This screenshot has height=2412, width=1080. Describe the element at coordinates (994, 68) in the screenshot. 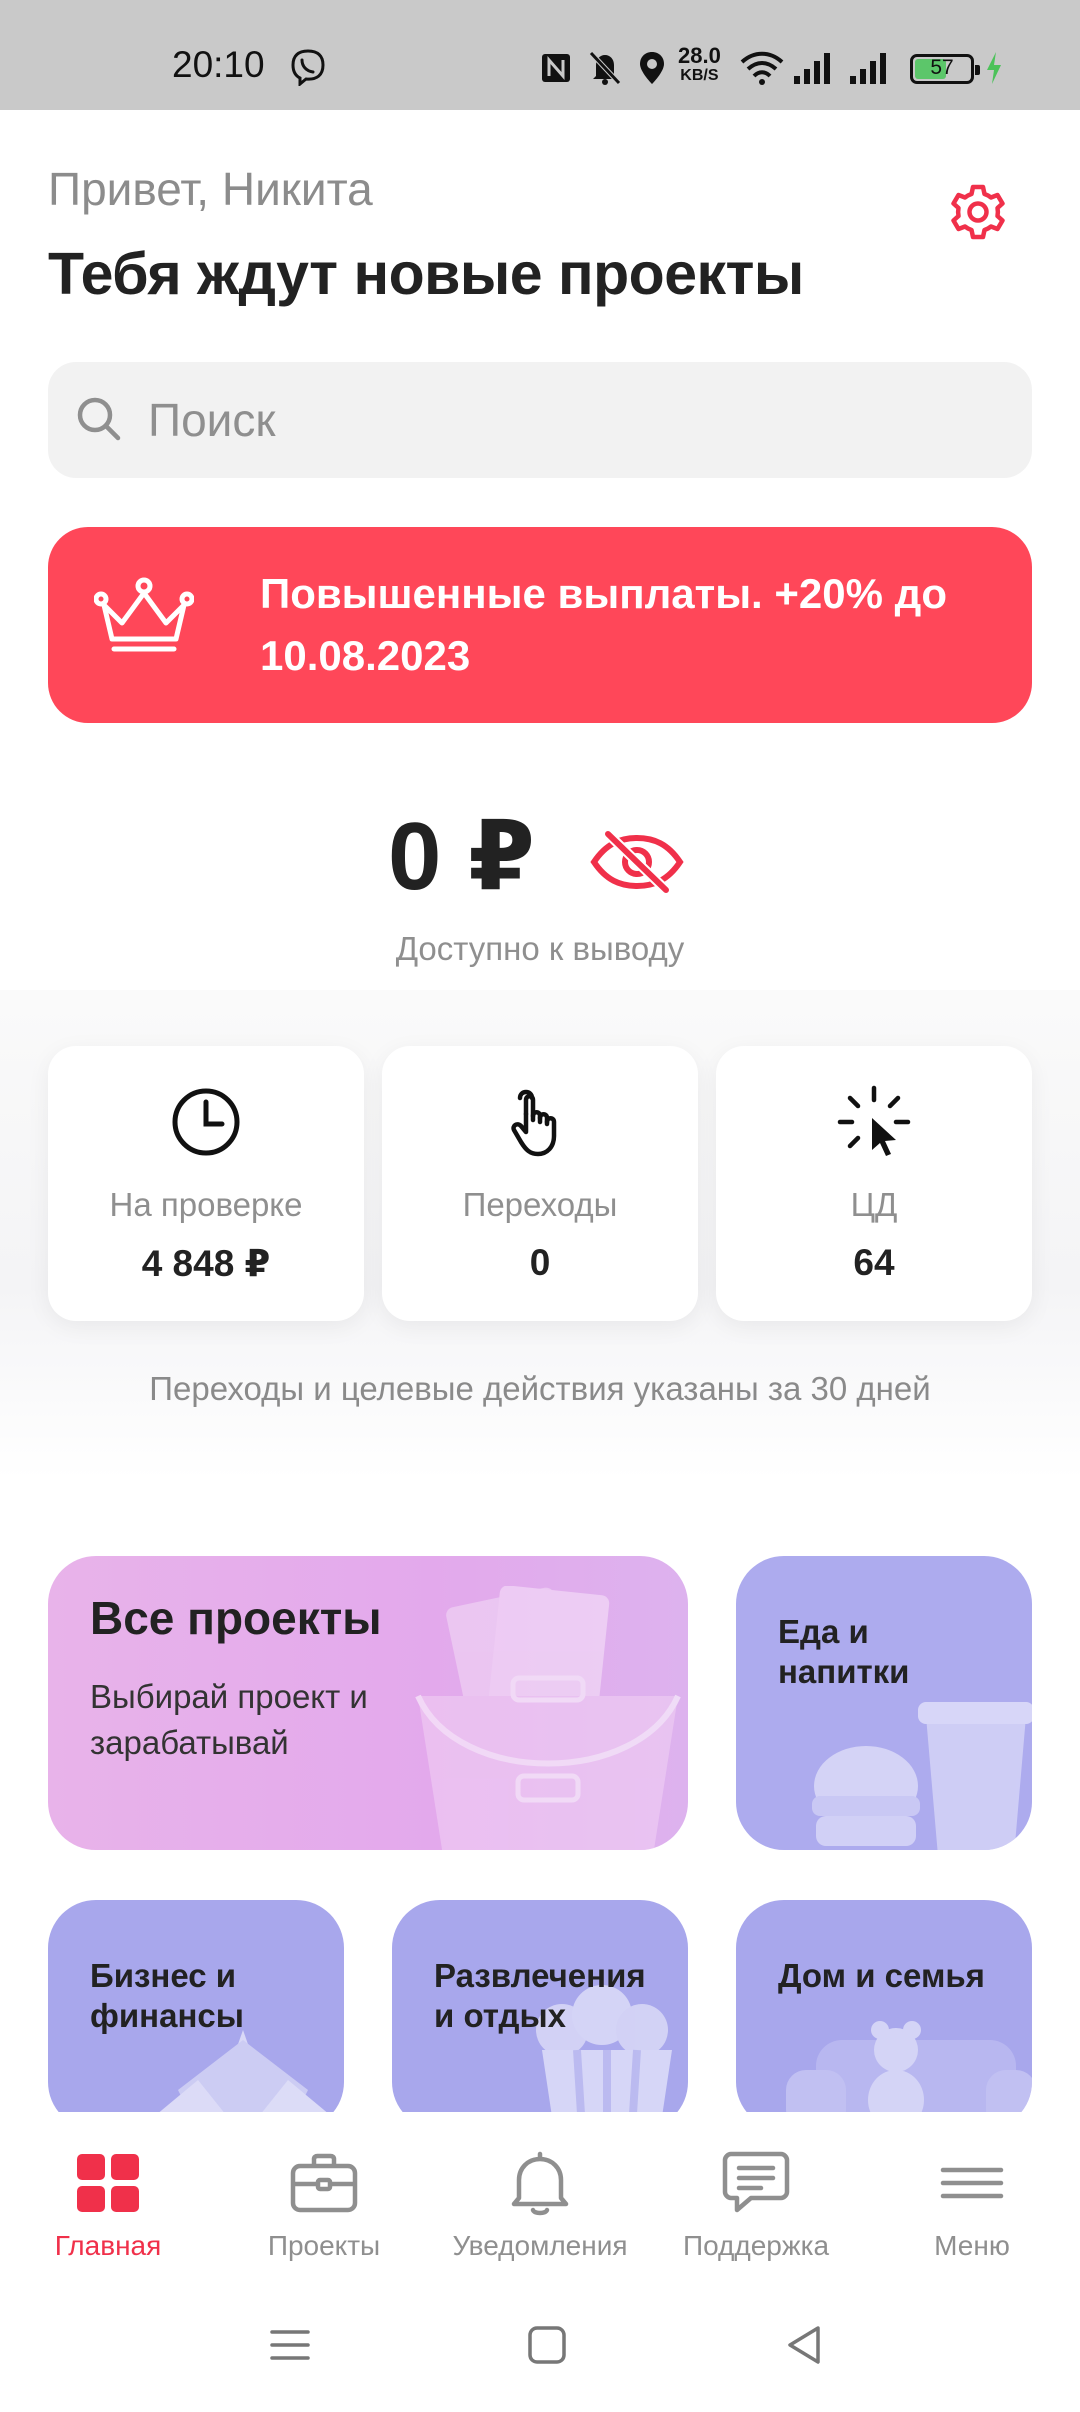

I see `charging-icon` at that location.